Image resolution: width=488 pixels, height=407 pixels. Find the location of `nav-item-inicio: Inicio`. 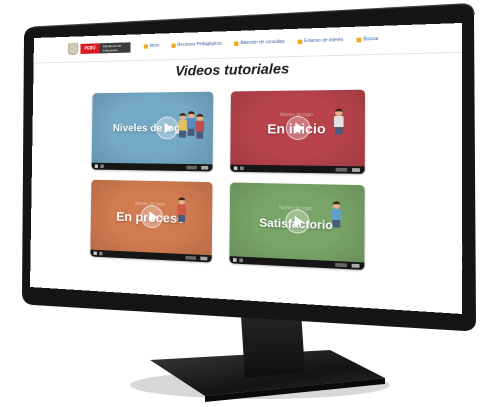

nav-item-inicio: Inicio is located at coordinates (151, 46).